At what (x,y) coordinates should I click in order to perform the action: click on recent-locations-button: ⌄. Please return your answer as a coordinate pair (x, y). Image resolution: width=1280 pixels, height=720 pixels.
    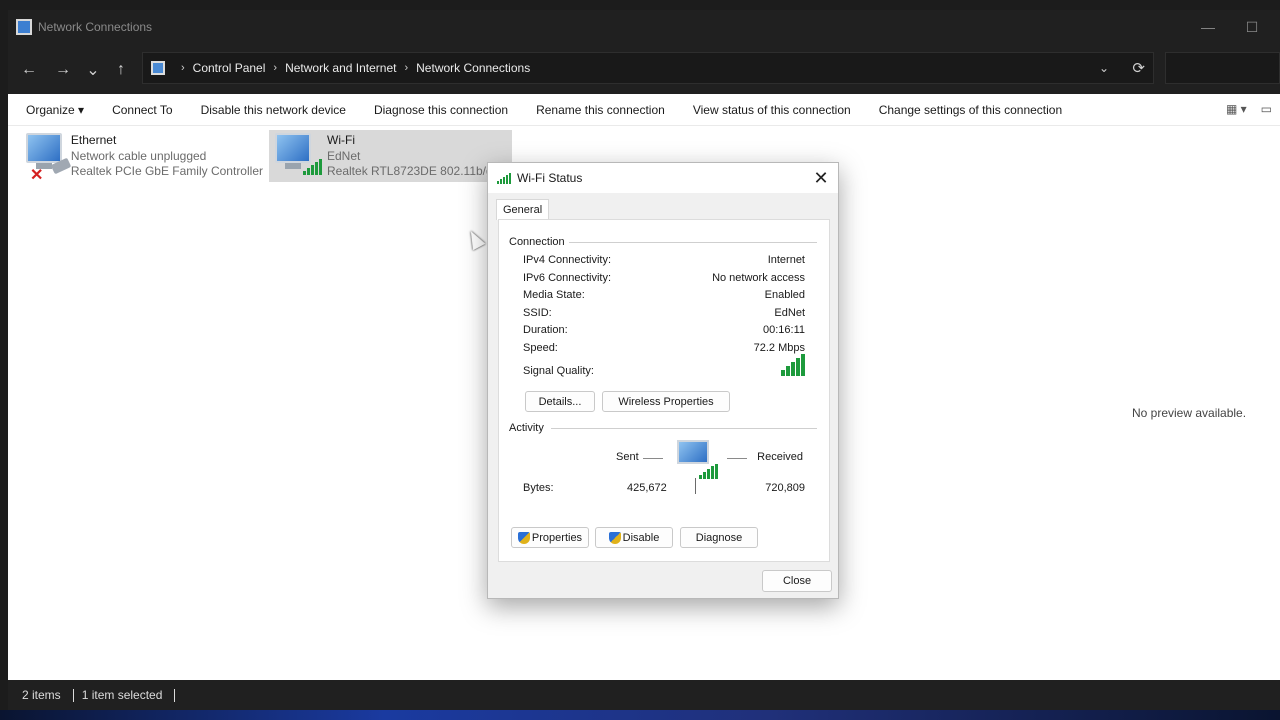
    Looking at the image, I should click on (93, 70).